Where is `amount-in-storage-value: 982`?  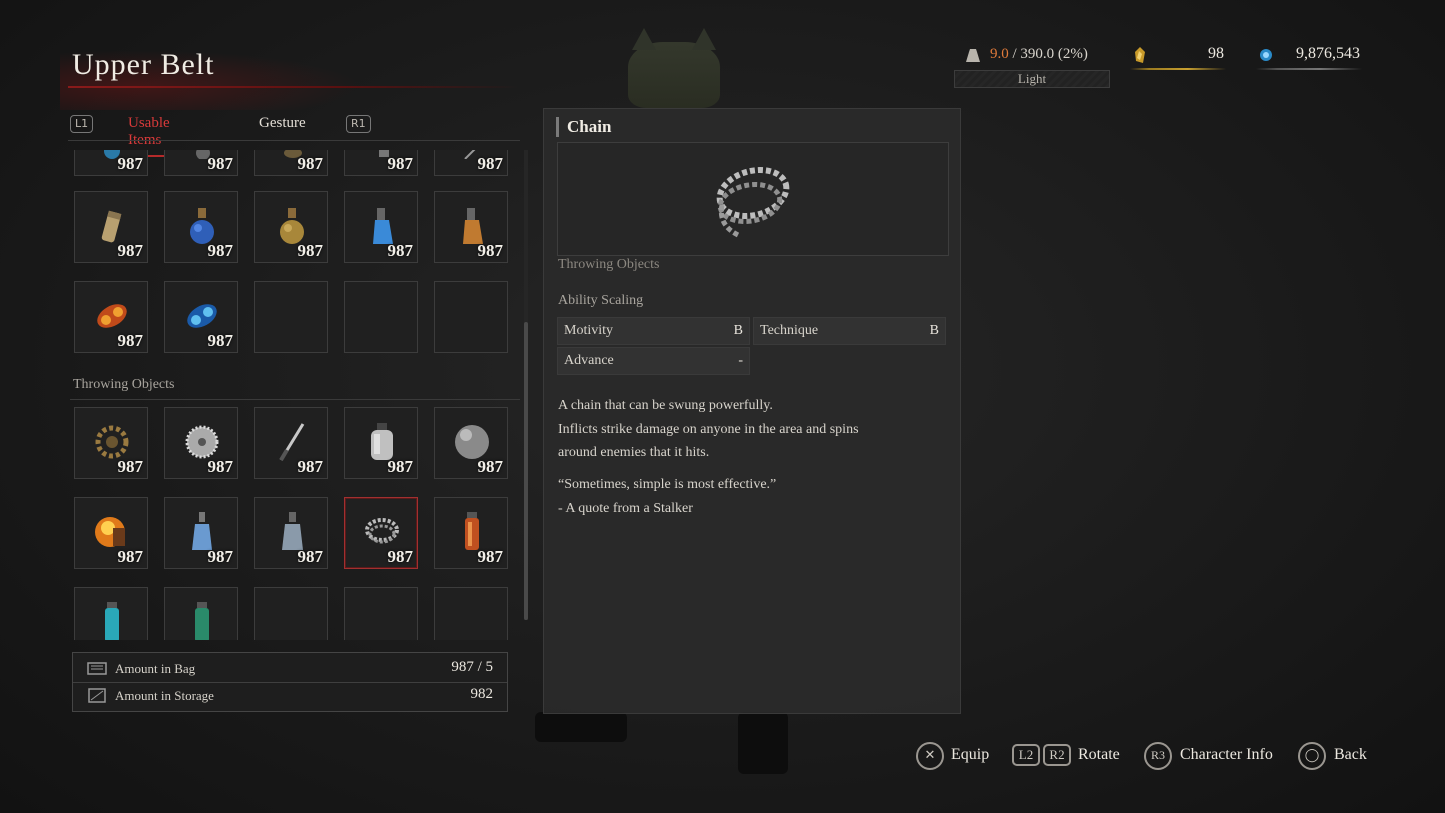
amount-in-storage-value: 982 is located at coordinates (482, 694).